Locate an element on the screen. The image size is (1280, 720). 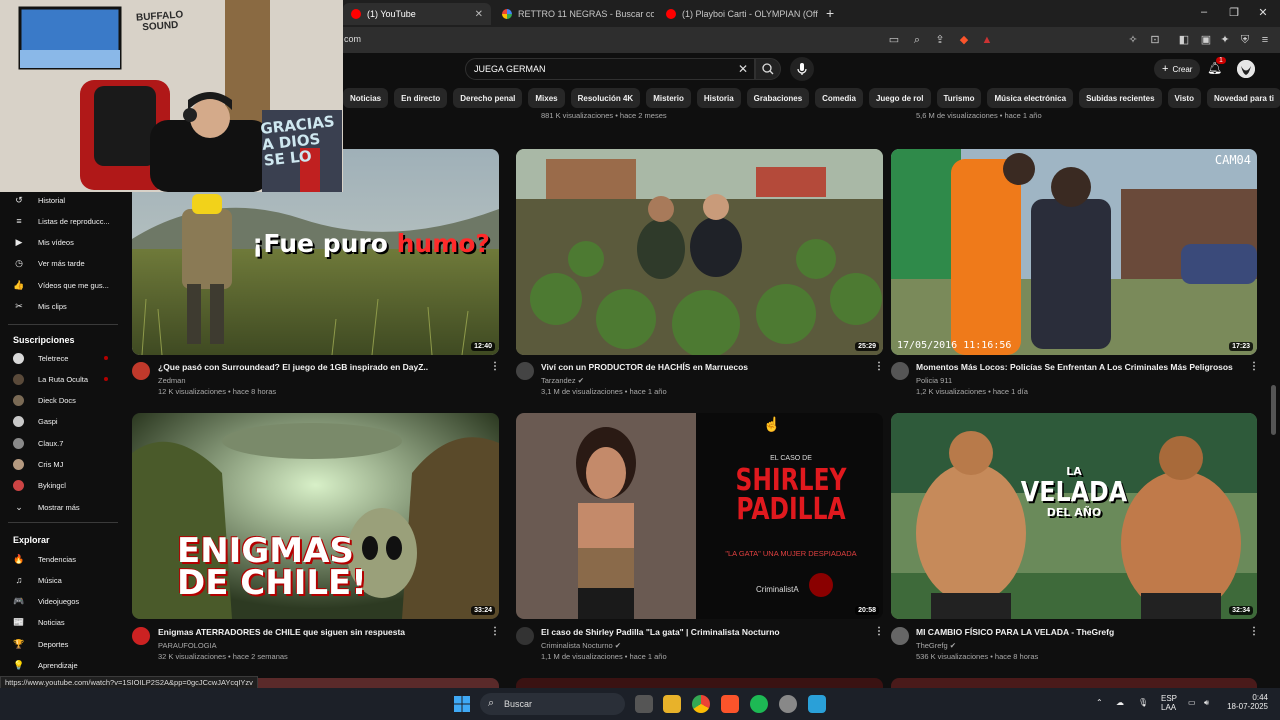
channel-name: Policia 911 is located at coordinates (934, 380).